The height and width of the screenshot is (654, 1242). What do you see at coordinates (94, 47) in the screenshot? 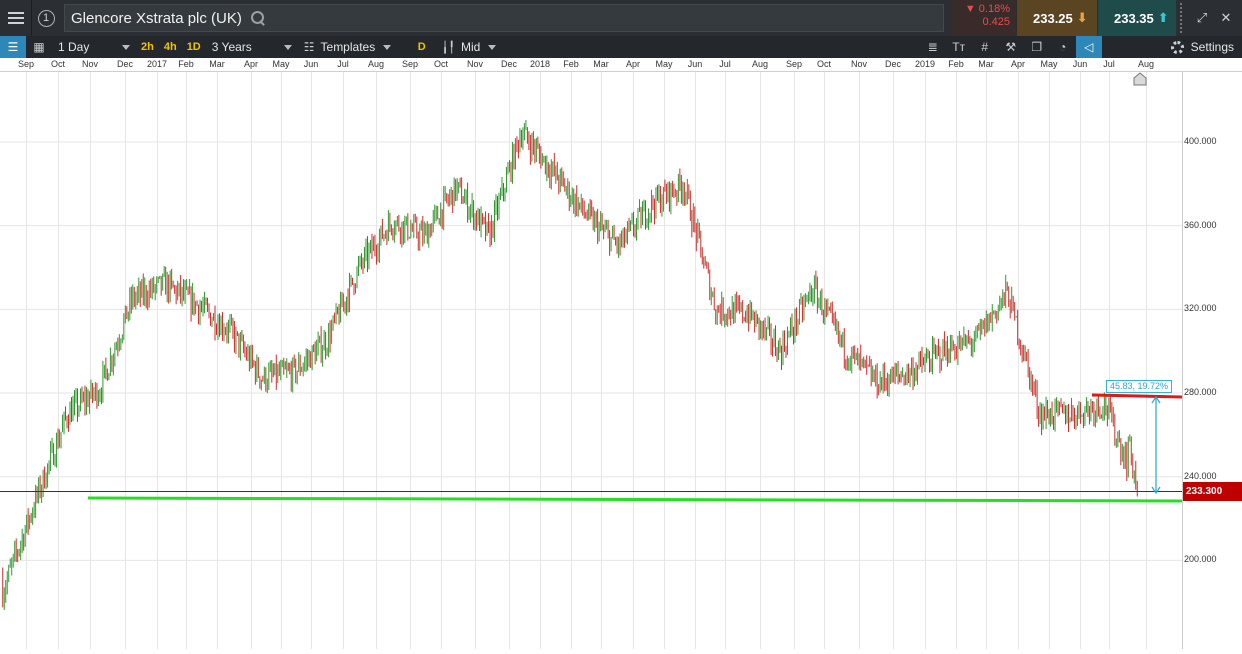
I see `interval-select: 1 Day` at bounding box center [94, 47].